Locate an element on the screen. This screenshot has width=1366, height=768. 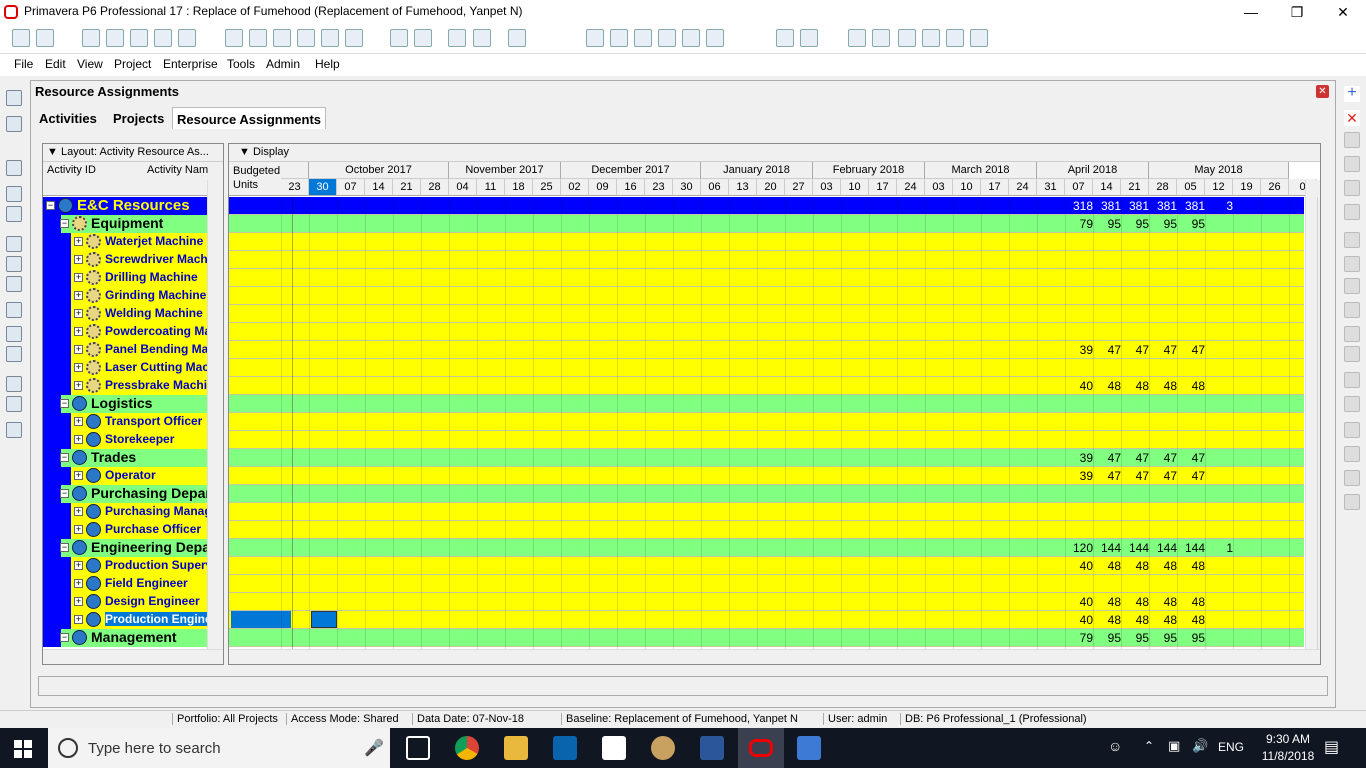
split-icon is located at coordinates (691, 38).